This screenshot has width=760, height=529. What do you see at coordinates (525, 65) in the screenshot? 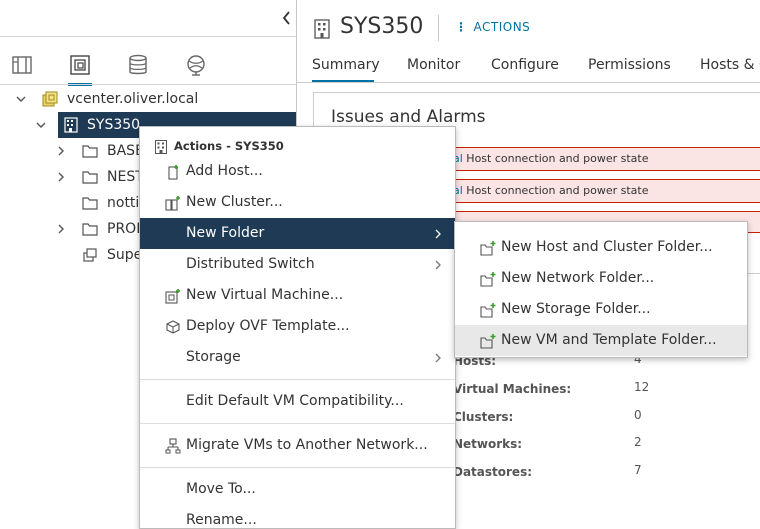
I see `tab-configure: Configure` at bounding box center [525, 65].